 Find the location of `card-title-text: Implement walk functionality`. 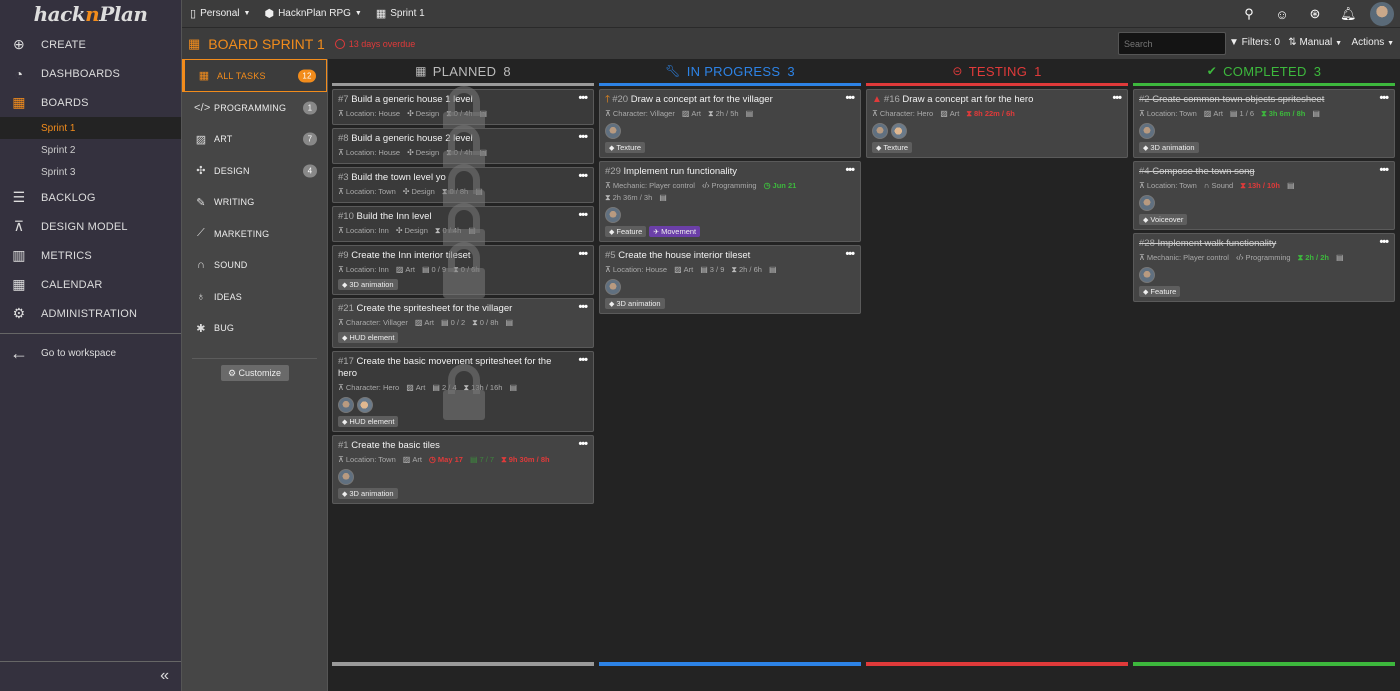

card-title-text: Implement walk functionality is located at coordinates (1217, 243).